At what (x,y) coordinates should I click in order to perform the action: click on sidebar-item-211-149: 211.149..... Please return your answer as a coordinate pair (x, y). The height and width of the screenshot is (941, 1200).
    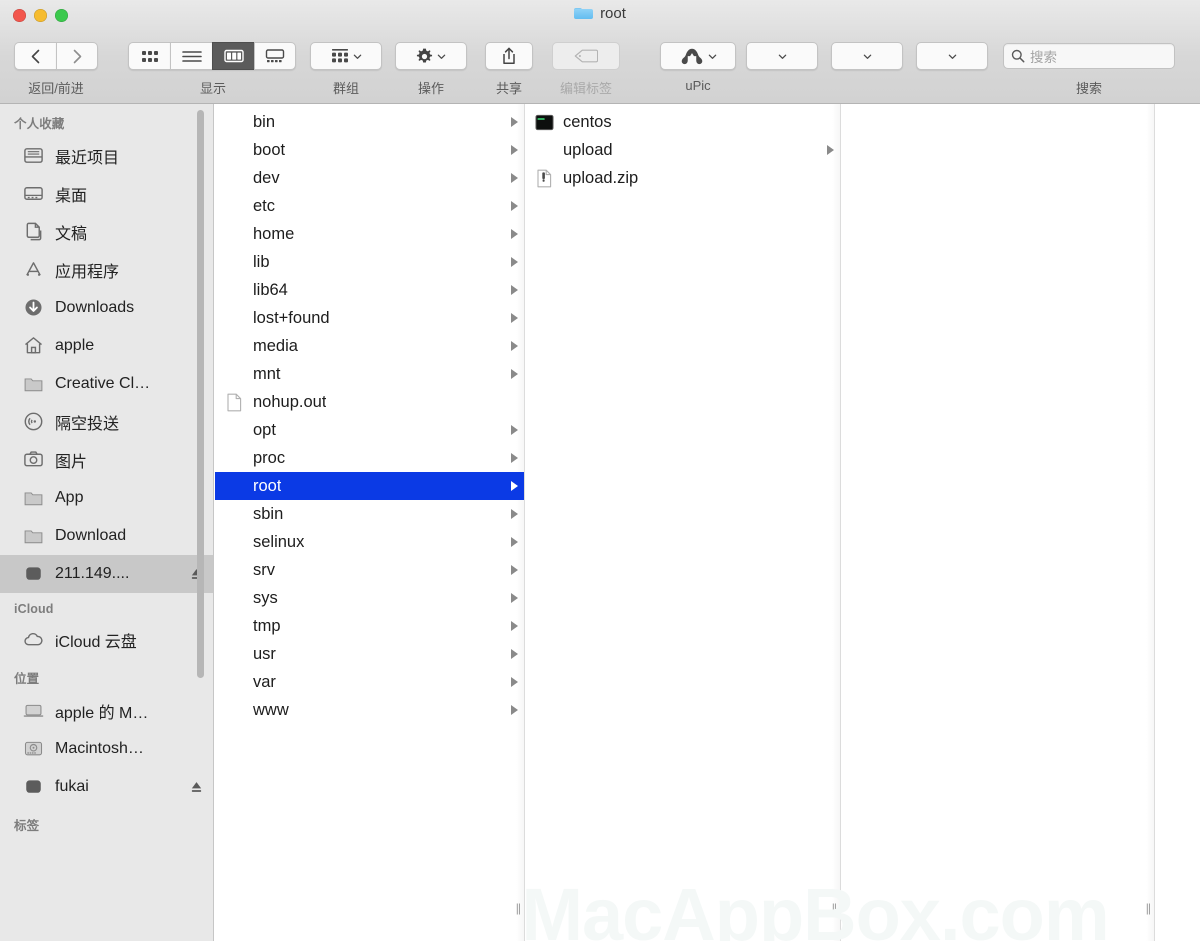
    Looking at the image, I should click on (106, 574).